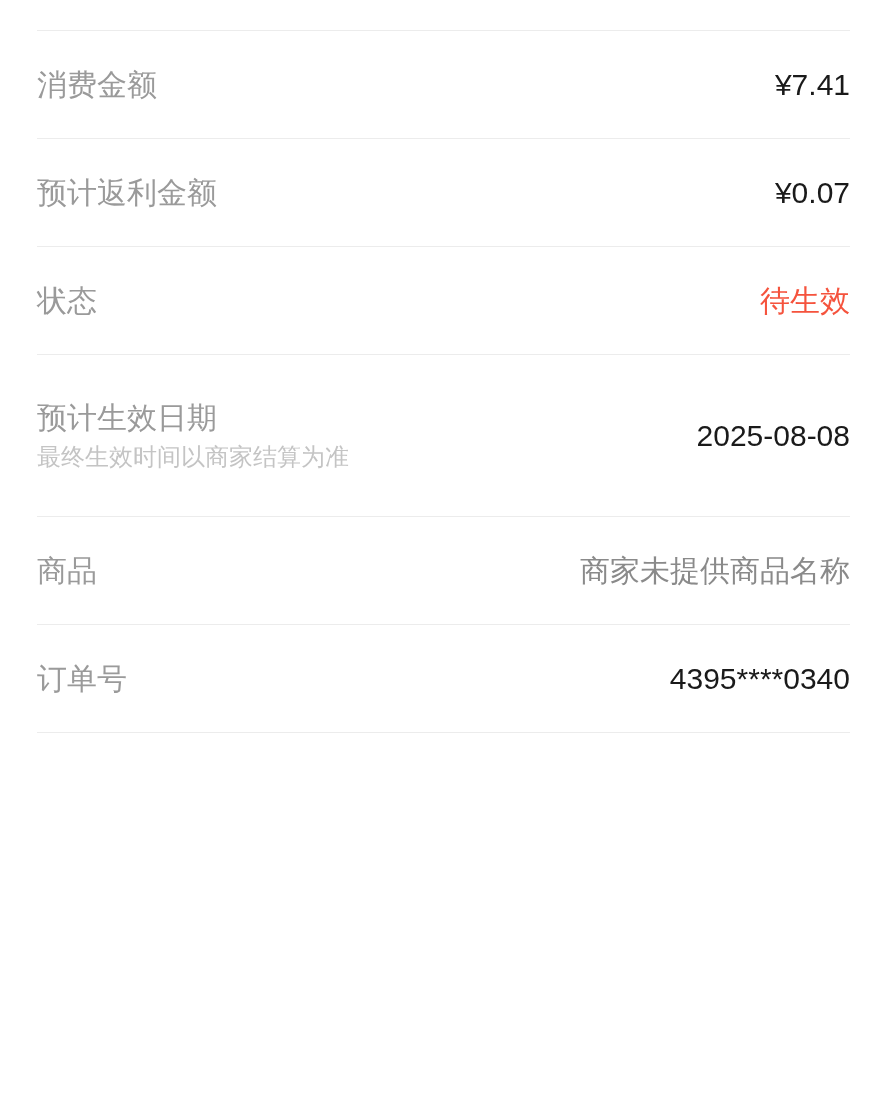 The height and width of the screenshot is (1108, 886). What do you see at coordinates (82, 678) in the screenshot?
I see `row-label: 订单号` at bounding box center [82, 678].